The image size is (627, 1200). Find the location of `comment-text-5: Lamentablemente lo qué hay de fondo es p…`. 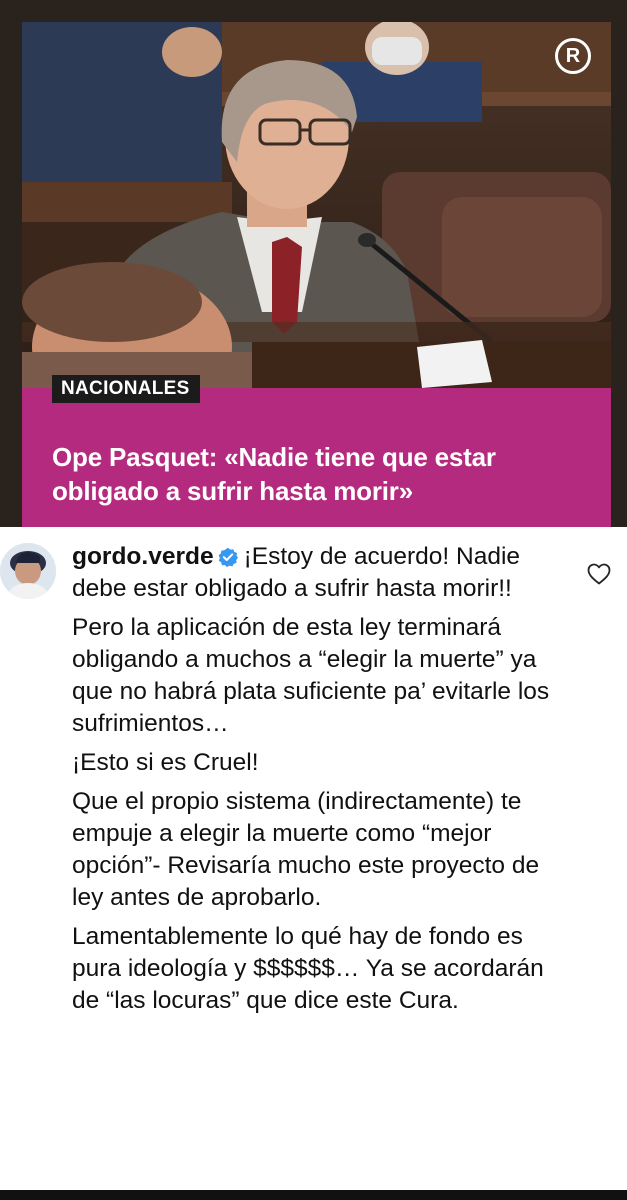

comment-text-5: Lamentablemente lo qué hay de fondo es p… is located at coordinates (308, 968).